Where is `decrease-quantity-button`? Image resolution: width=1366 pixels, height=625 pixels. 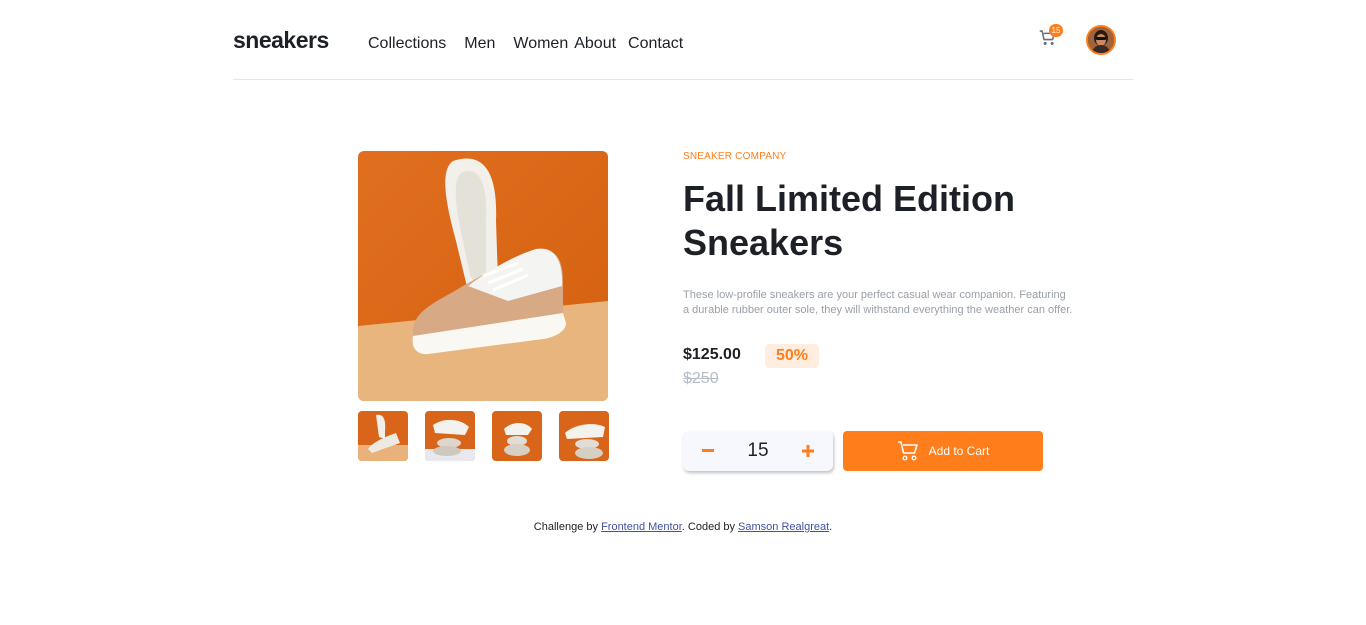 decrease-quantity-button is located at coordinates (708, 451).